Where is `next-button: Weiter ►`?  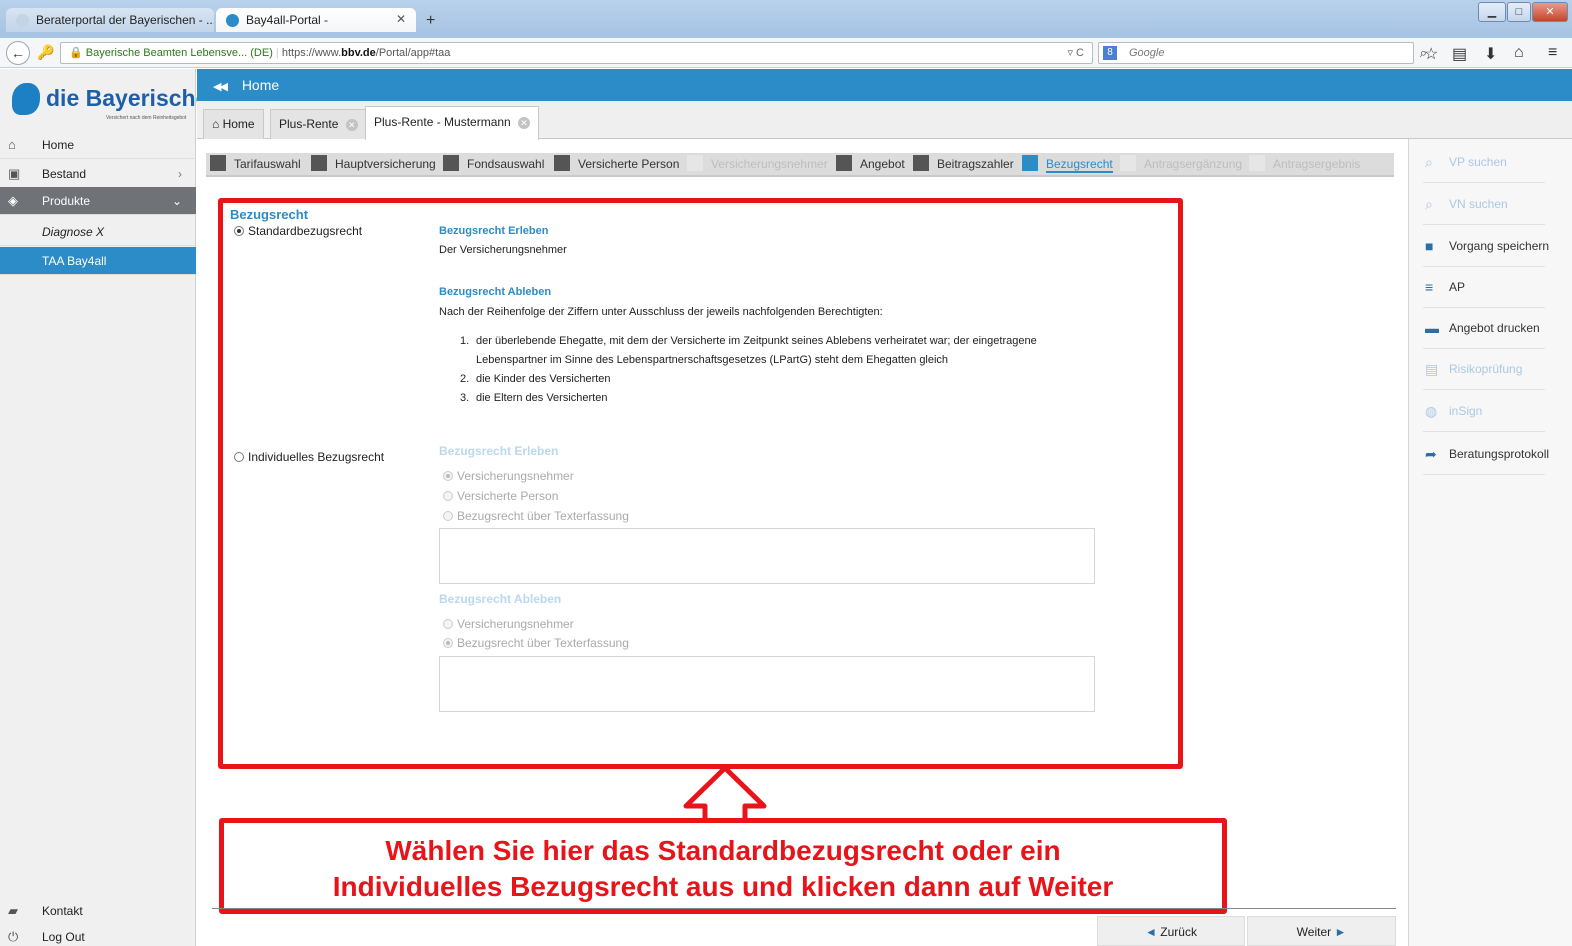
next-button: Weiter ► is located at coordinates (1321, 931).